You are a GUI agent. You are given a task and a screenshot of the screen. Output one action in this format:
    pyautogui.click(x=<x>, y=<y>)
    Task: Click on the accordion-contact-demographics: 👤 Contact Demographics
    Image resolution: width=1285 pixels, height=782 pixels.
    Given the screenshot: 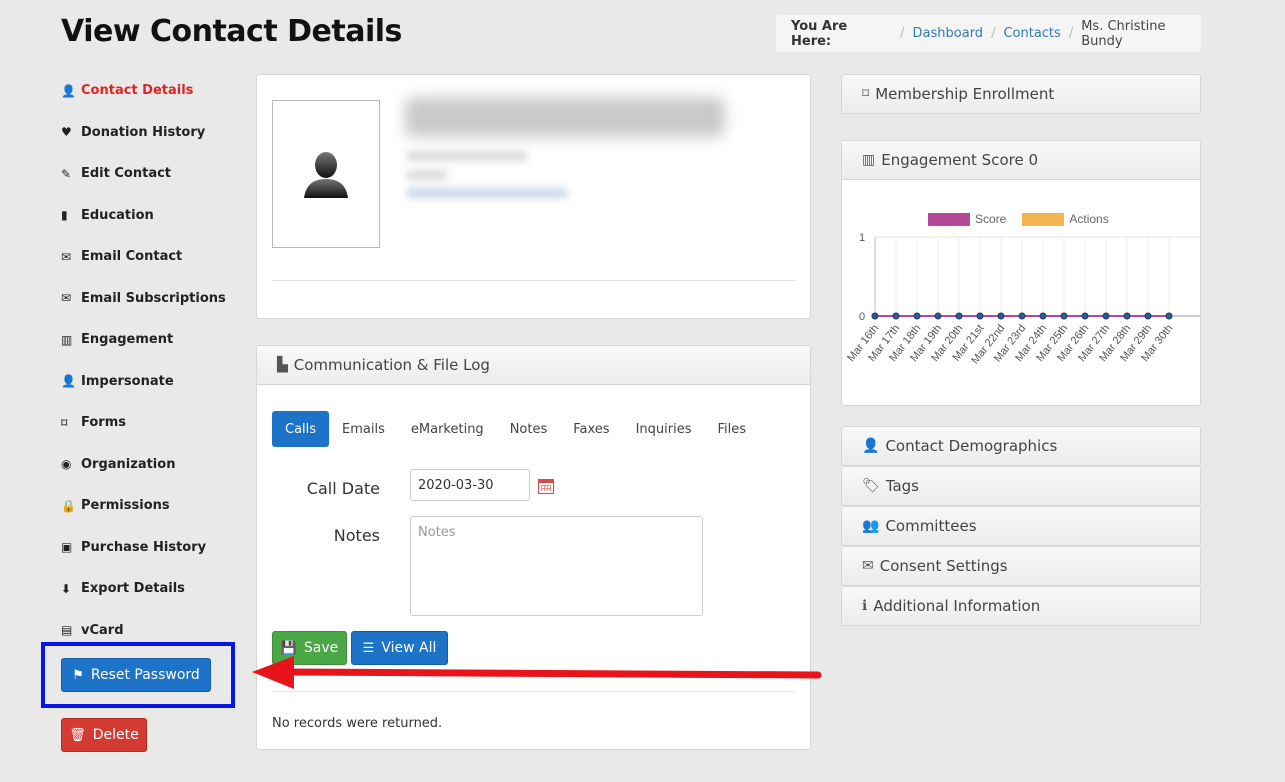 What is the action you would take?
    pyautogui.click(x=1021, y=446)
    